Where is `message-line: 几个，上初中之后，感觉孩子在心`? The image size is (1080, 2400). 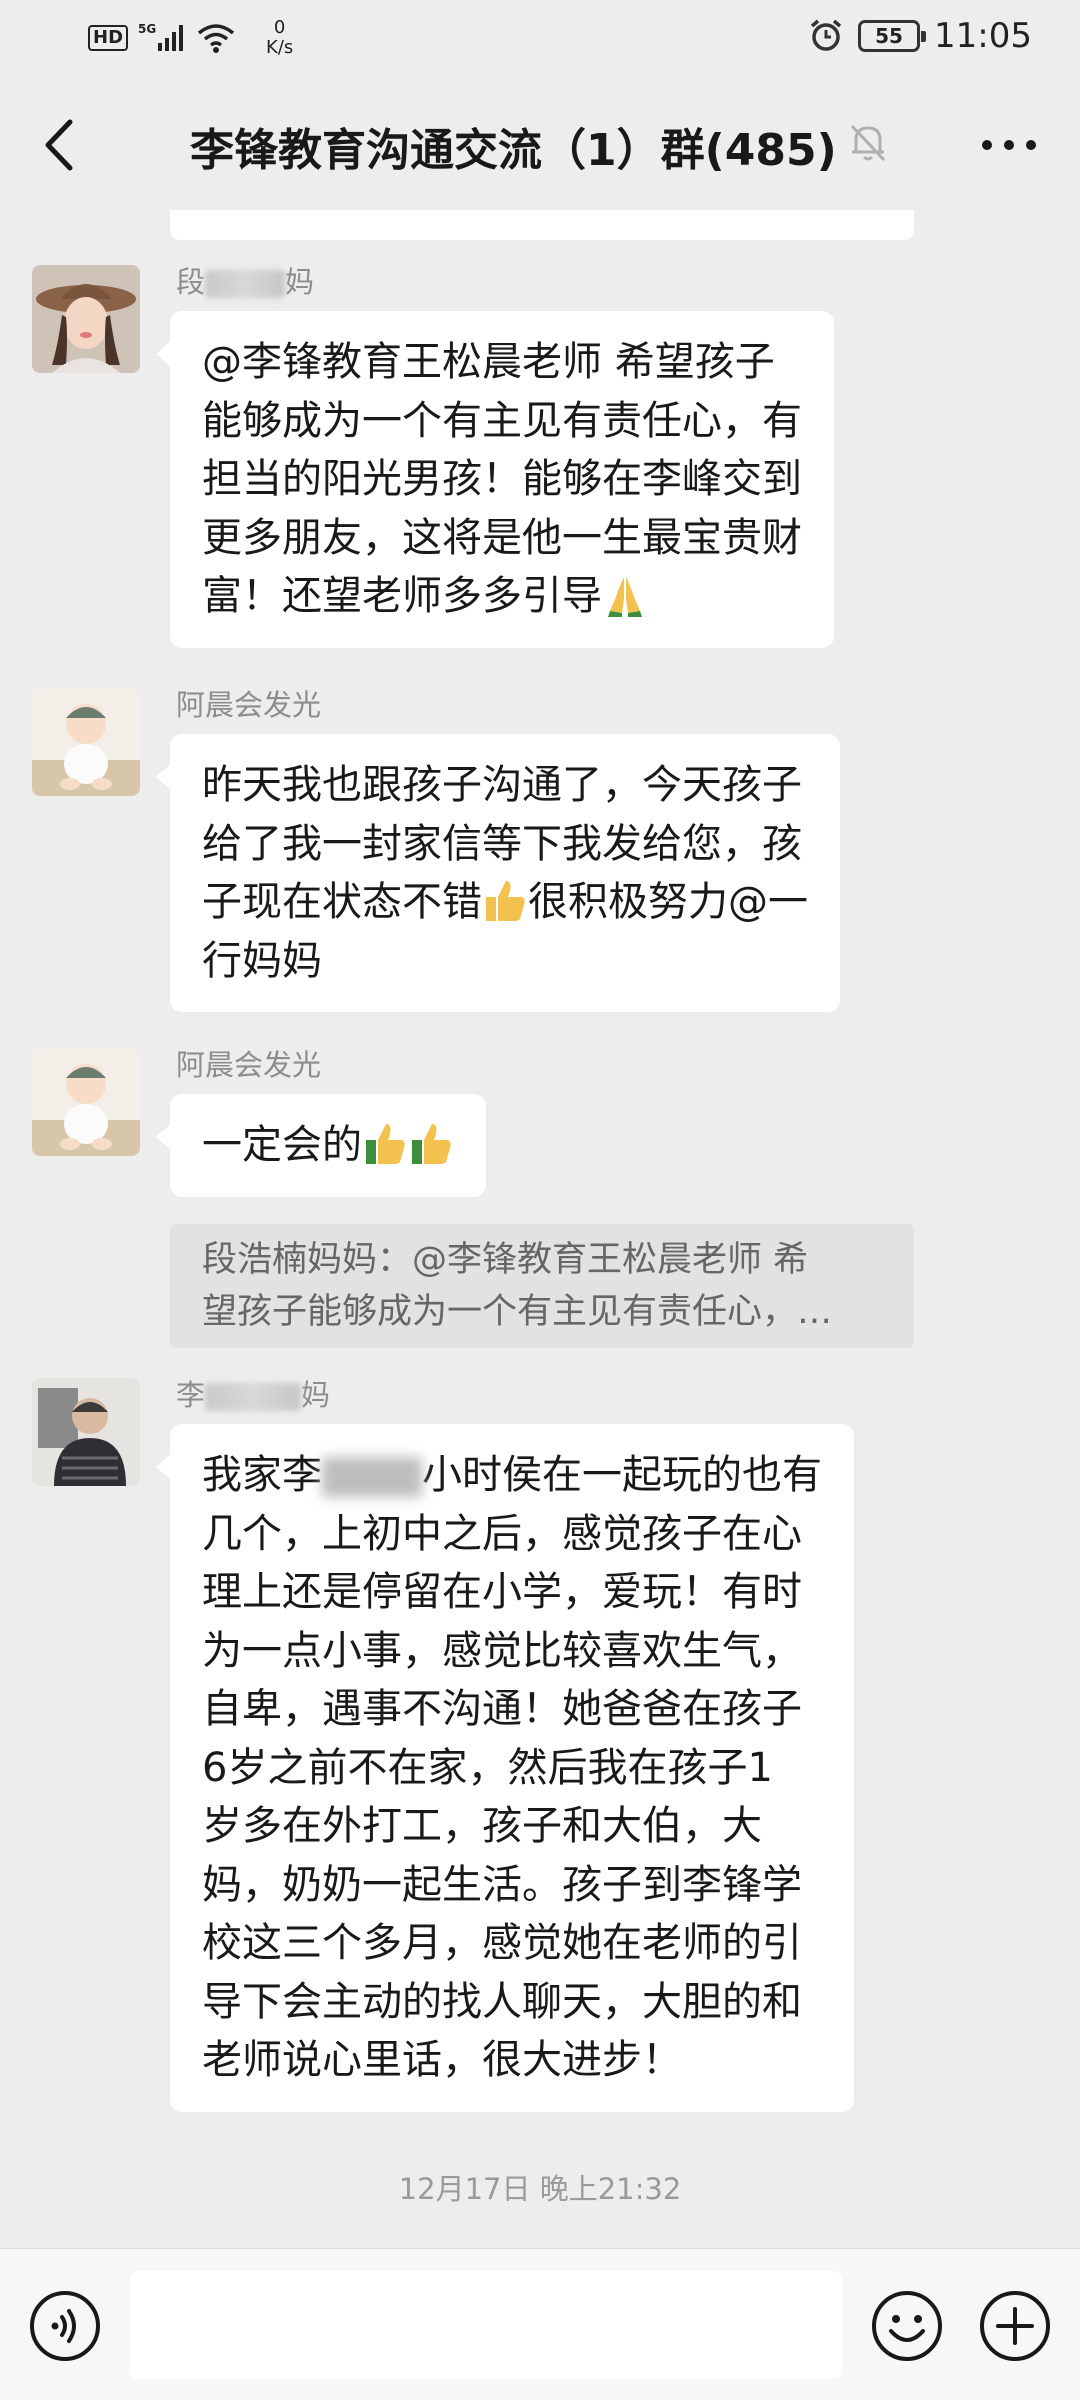 message-line: 几个，上初中之后，感觉孩子在心 is located at coordinates (502, 1533).